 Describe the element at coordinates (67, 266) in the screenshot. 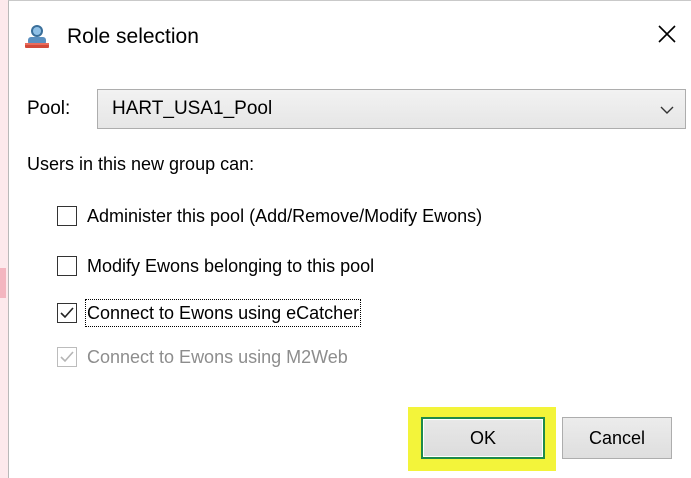

I see `modify-ewons-checkbox` at that location.